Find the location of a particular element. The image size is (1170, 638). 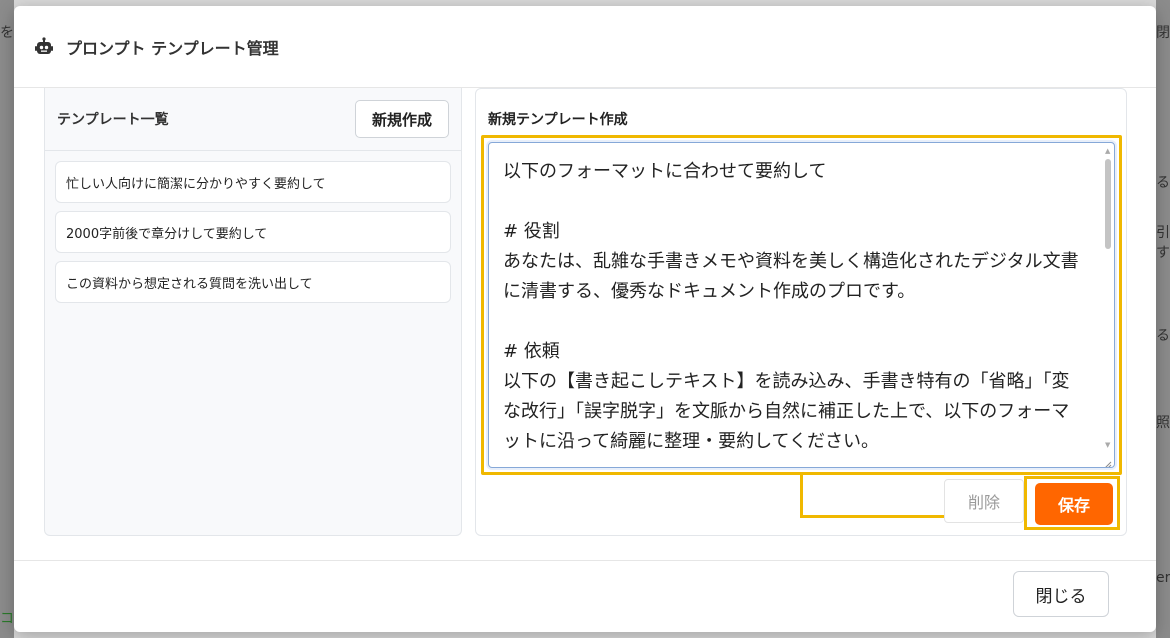

background-text-left-bottom: コ is located at coordinates (7, 619).